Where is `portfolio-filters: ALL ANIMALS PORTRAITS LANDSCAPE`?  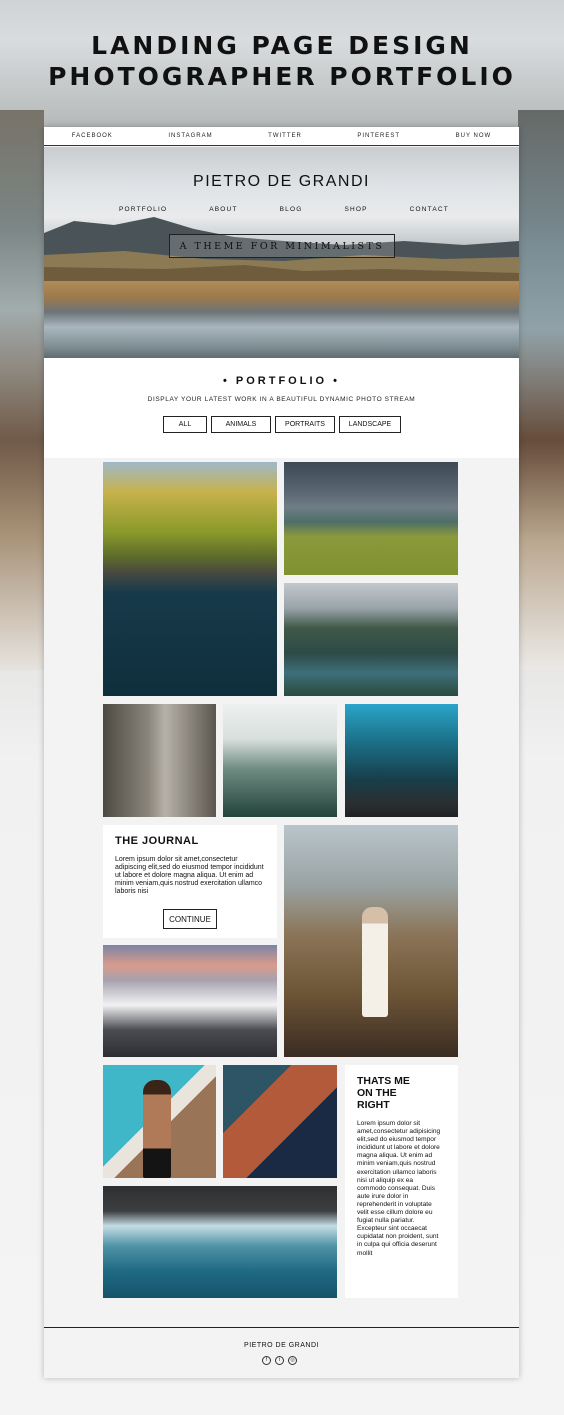
portfolio-filters: ALL ANIMALS PORTRAITS LANDSCAPE is located at coordinates (282, 424).